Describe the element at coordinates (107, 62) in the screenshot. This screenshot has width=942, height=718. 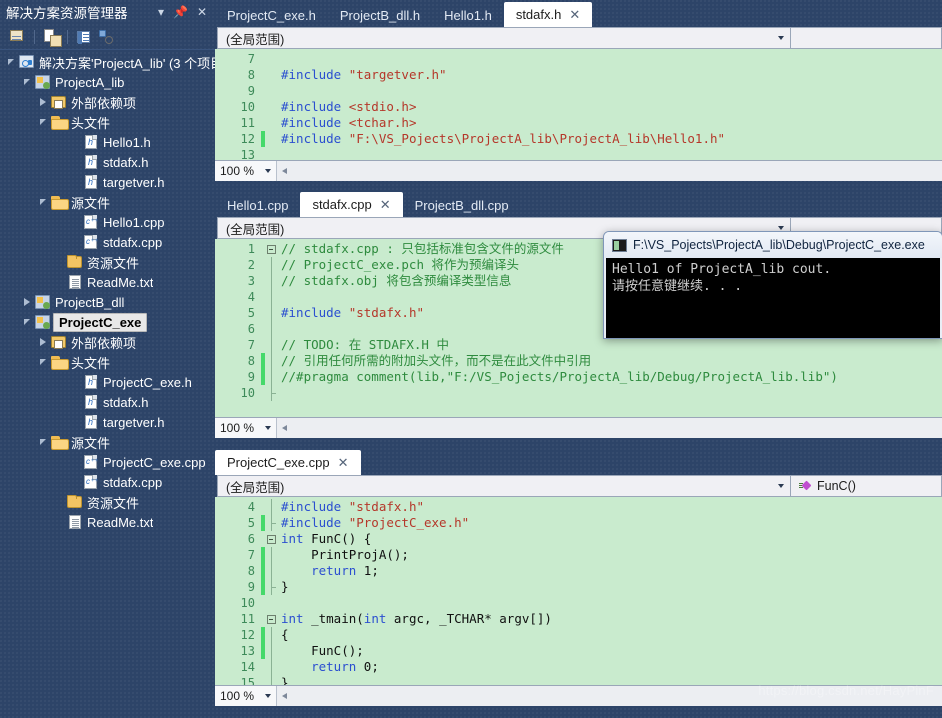
I see `tree-item: 解决方案'ProjectA_lib' (3 个项目` at that location.